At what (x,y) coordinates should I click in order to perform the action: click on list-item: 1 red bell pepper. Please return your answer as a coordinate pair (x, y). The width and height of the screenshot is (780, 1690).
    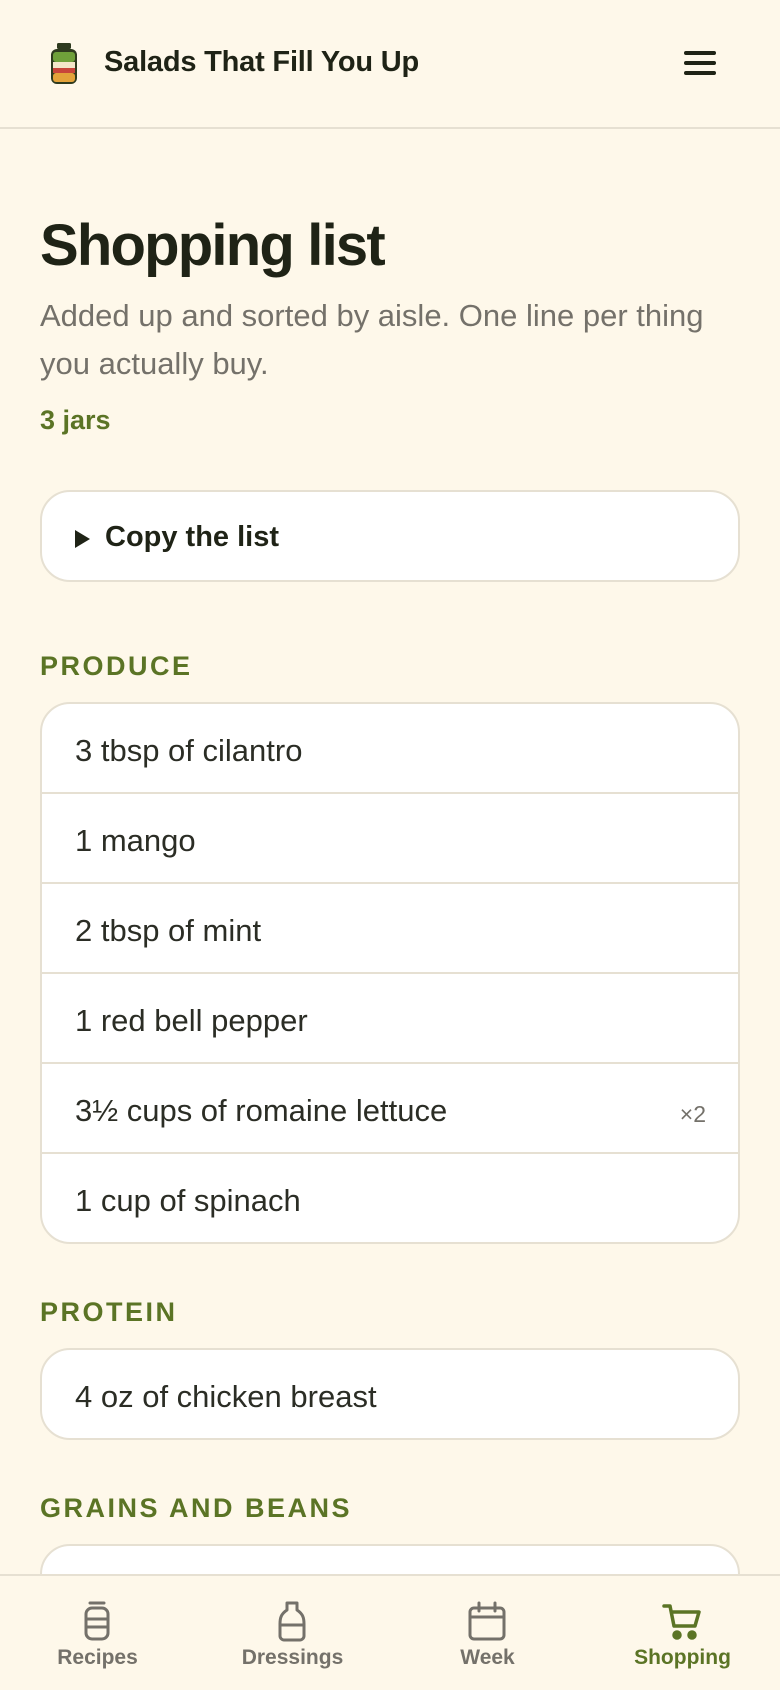
    Looking at the image, I should click on (390, 1017).